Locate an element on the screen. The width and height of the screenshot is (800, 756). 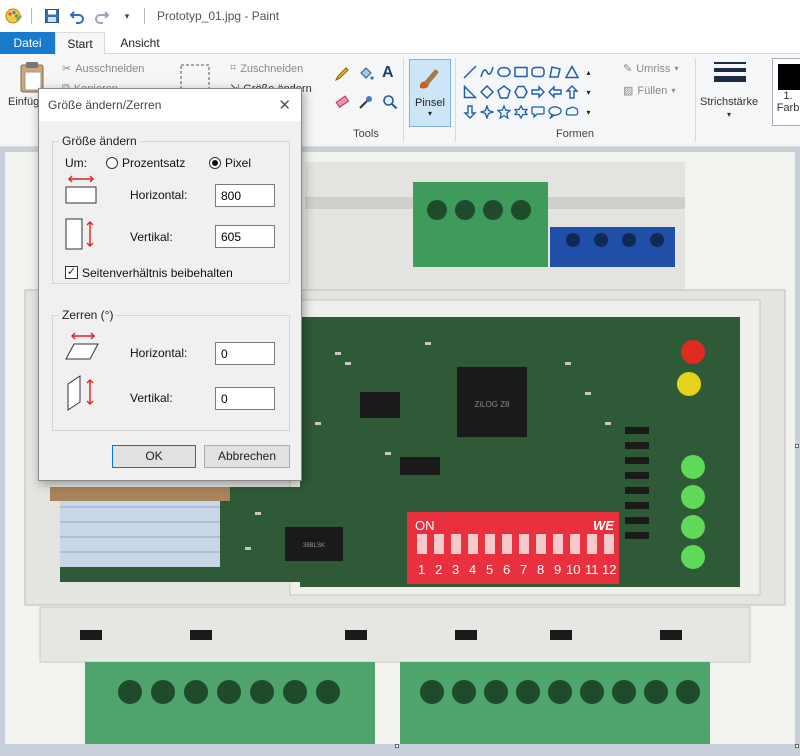
tab-view: Ansicht is located at coordinates (140, 43).